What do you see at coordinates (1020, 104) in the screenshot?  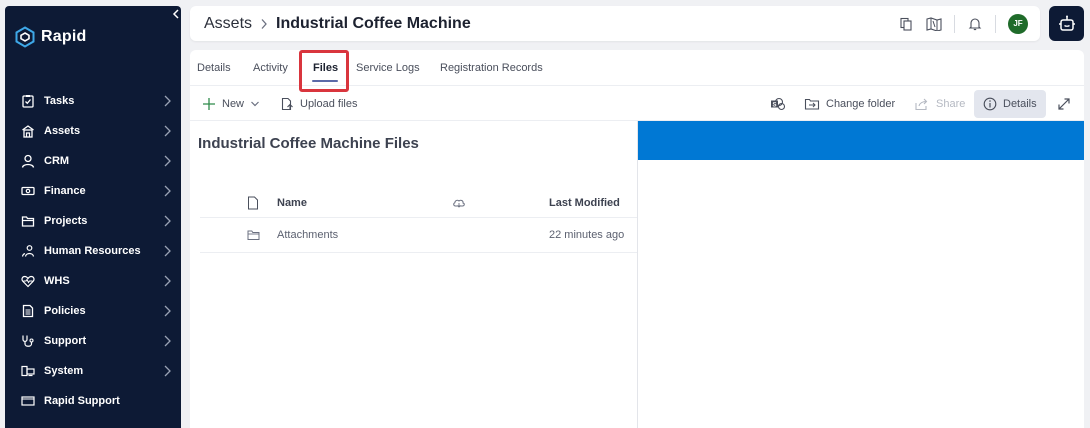 I see `details-label: Details` at bounding box center [1020, 104].